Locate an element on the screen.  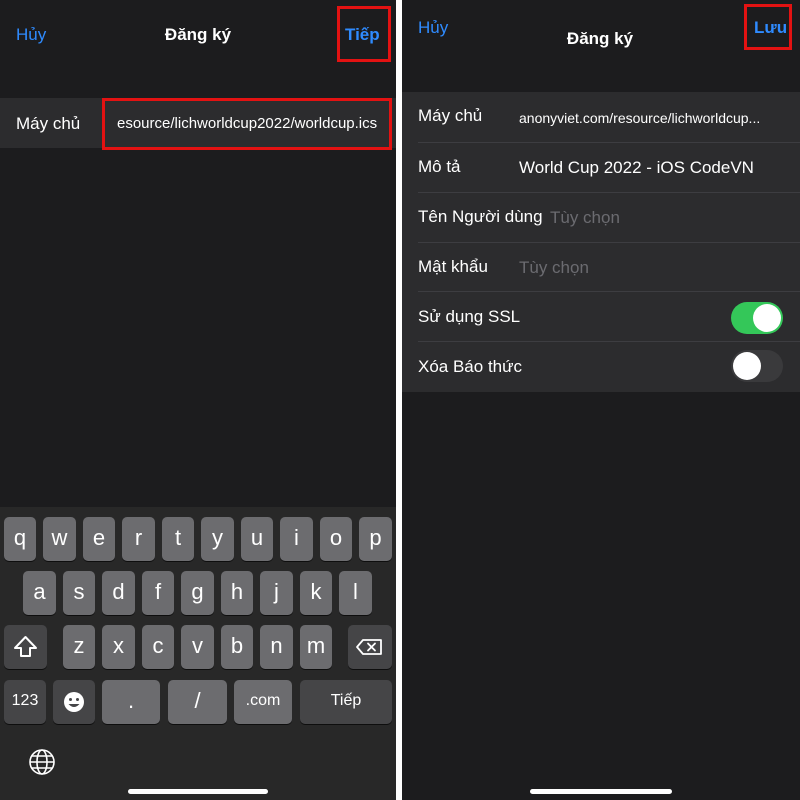
key-r: r is located at coordinates (138, 539).